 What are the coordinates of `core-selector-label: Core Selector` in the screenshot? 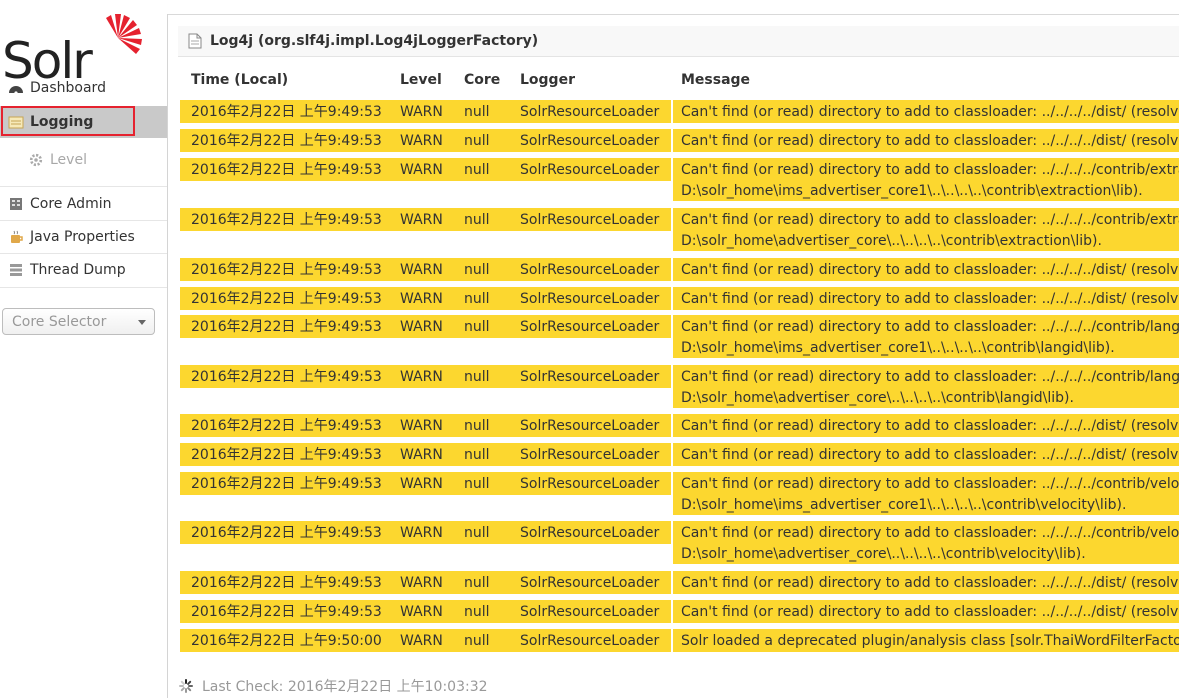 It's located at (59, 321).